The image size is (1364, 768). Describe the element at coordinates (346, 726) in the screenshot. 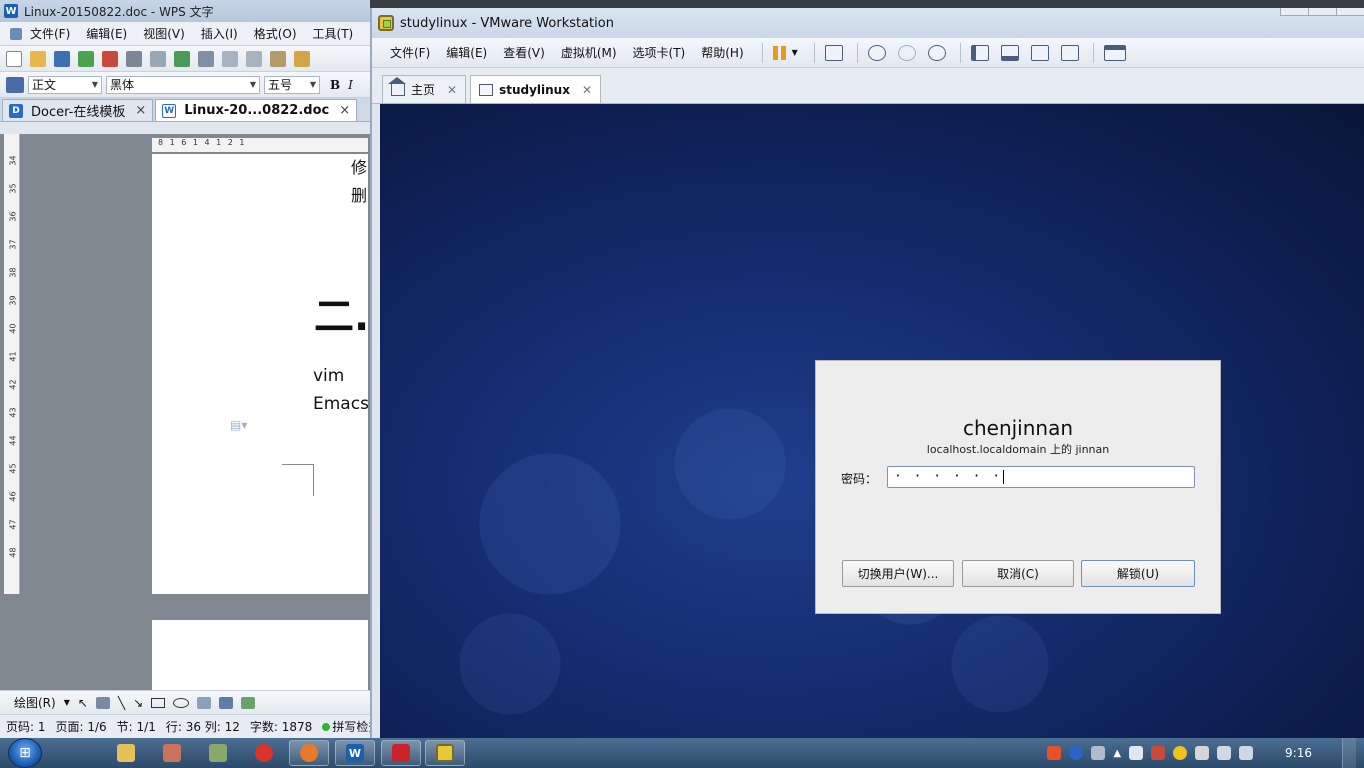

I see `status-spellcheck: 拼写检查` at that location.